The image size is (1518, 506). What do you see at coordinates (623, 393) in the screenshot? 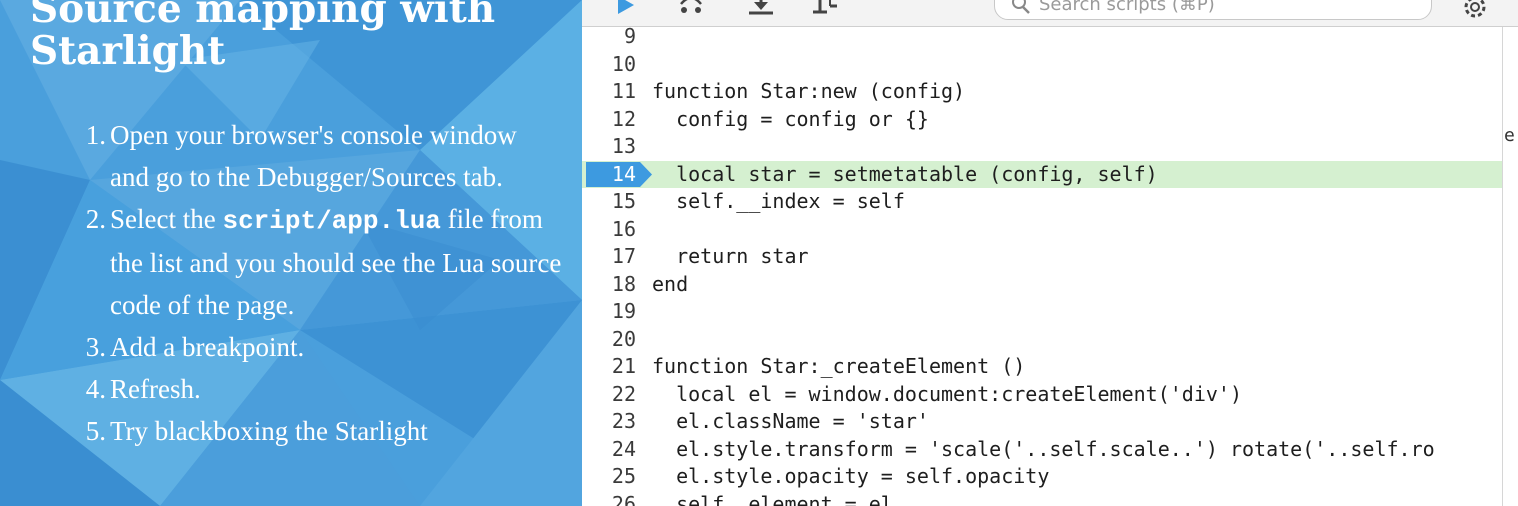
I see `line-number-text: 22` at bounding box center [623, 393].